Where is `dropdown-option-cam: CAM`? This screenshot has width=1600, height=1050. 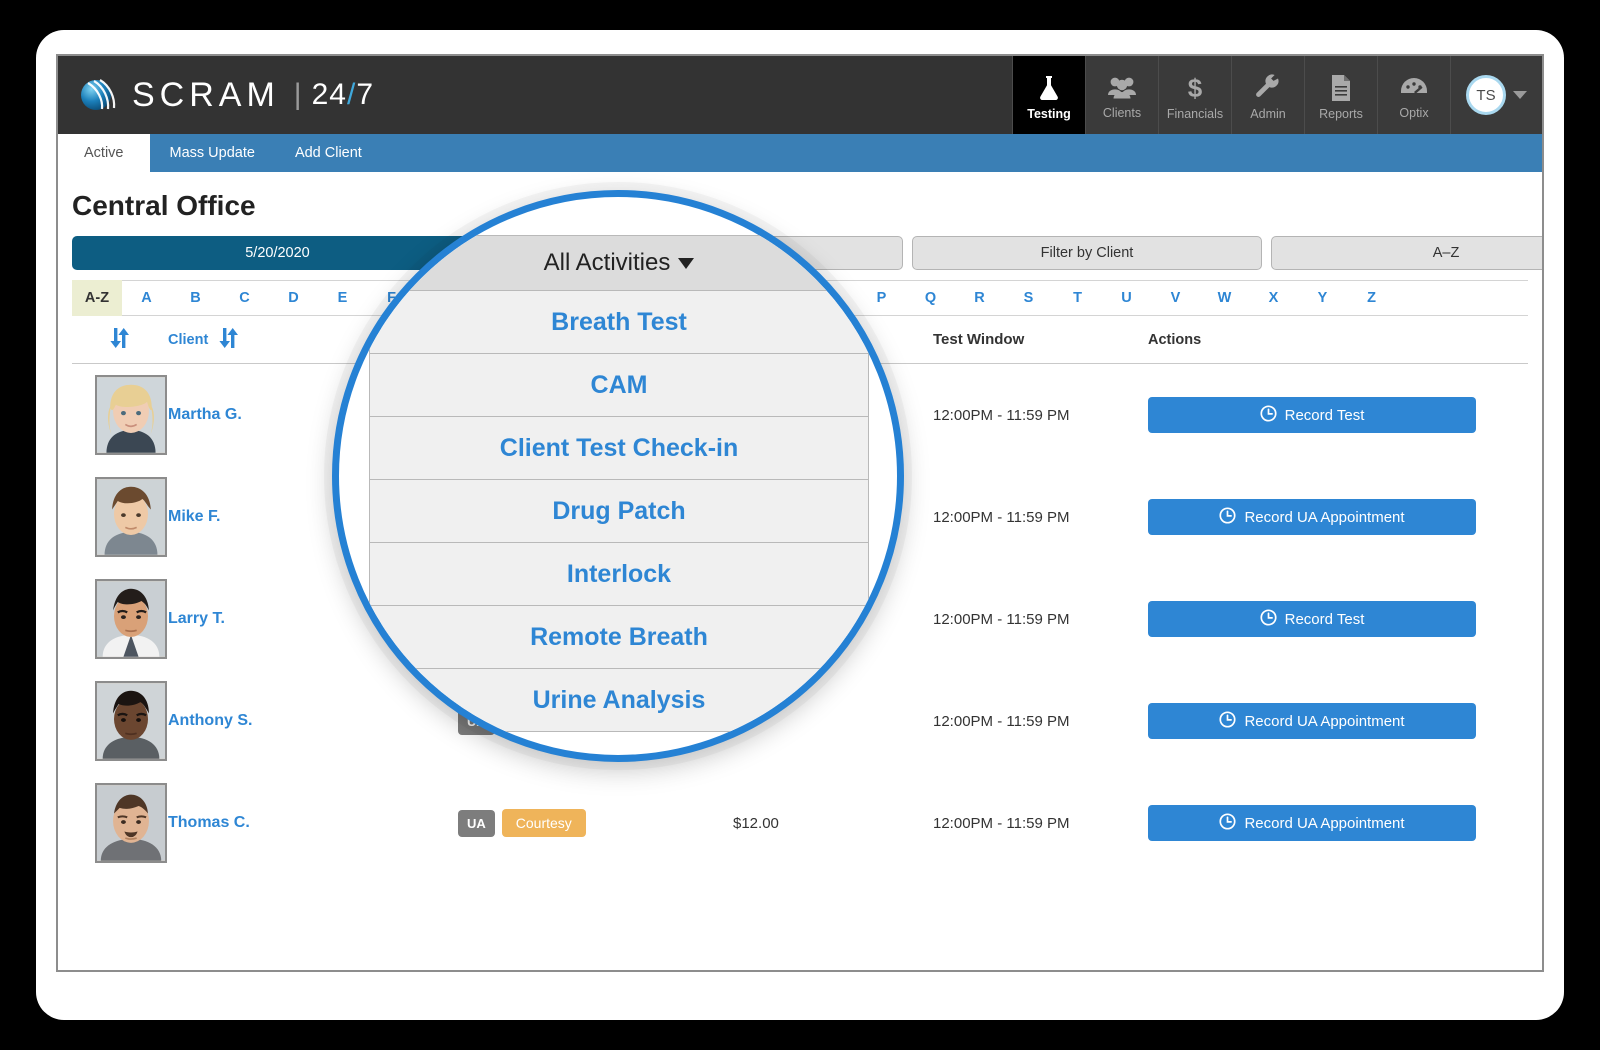 dropdown-option-cam: CAM is located at coordinates (619, 385).